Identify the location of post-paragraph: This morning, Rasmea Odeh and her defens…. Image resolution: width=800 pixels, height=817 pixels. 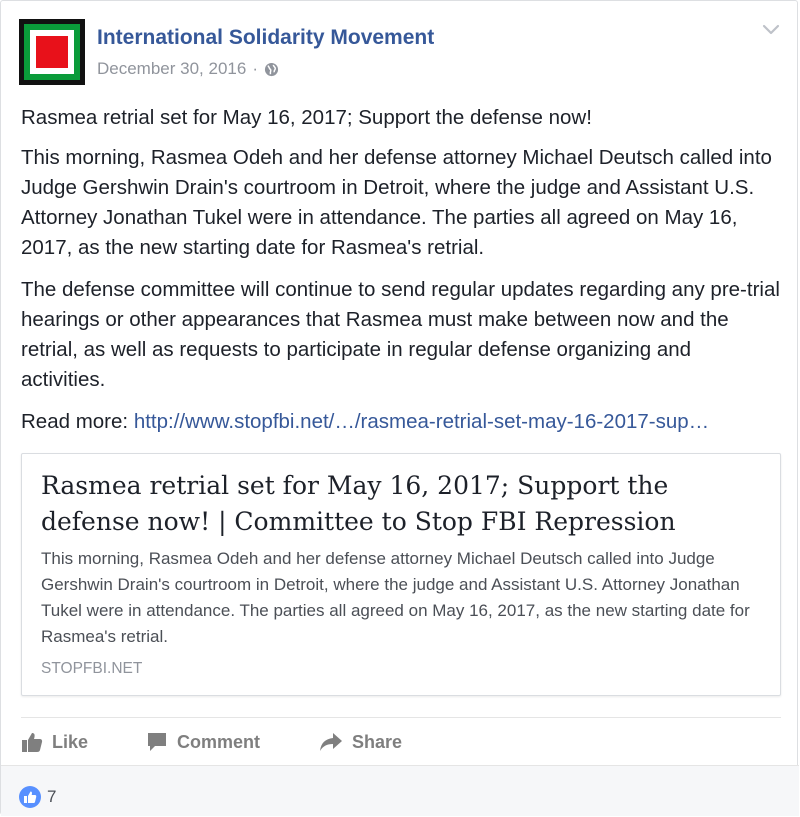
(396, 202).